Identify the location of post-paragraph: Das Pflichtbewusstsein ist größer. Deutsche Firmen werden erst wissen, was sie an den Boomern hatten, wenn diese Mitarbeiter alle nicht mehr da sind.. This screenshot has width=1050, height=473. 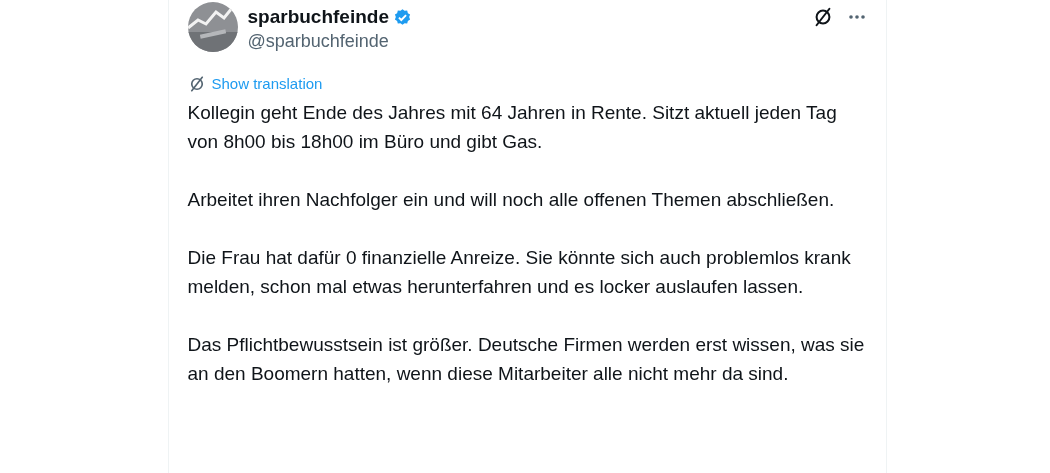
(526, 359).